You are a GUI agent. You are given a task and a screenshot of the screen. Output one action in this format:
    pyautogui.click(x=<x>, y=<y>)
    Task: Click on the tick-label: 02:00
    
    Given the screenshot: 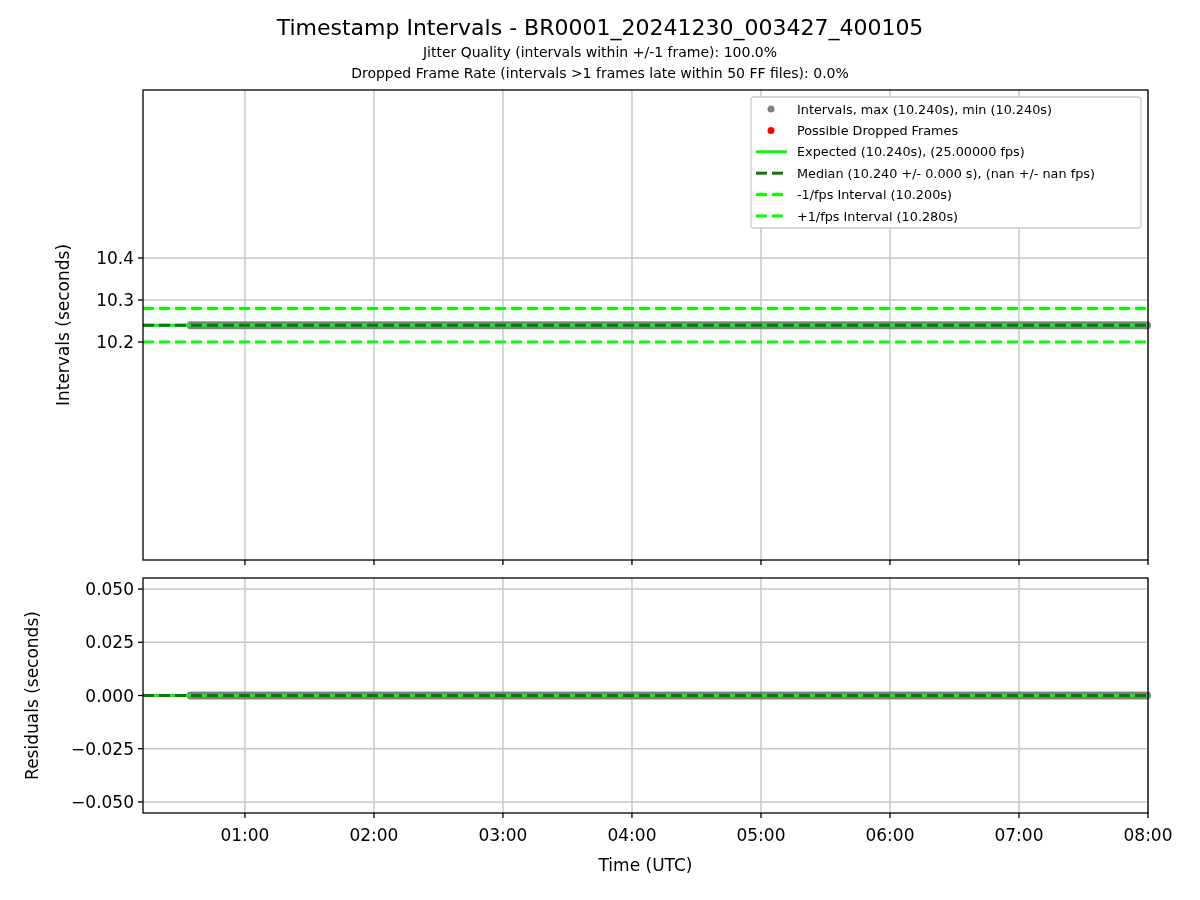 What is the action you would take?
    pyautogui.click(x=374, y=835)
    